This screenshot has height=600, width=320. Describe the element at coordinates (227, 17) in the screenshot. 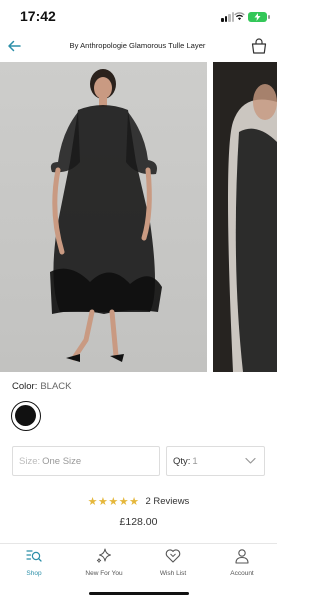

I see `cellular-signal-icon` at that location.